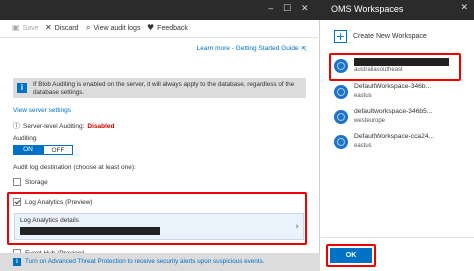 The height and width of the screenshot is (271, 474). Describe the element at coordinates (396, 93) in the screenshot. I see `workspace-item: DefaultWorkspace-346b... eastus` at that location.